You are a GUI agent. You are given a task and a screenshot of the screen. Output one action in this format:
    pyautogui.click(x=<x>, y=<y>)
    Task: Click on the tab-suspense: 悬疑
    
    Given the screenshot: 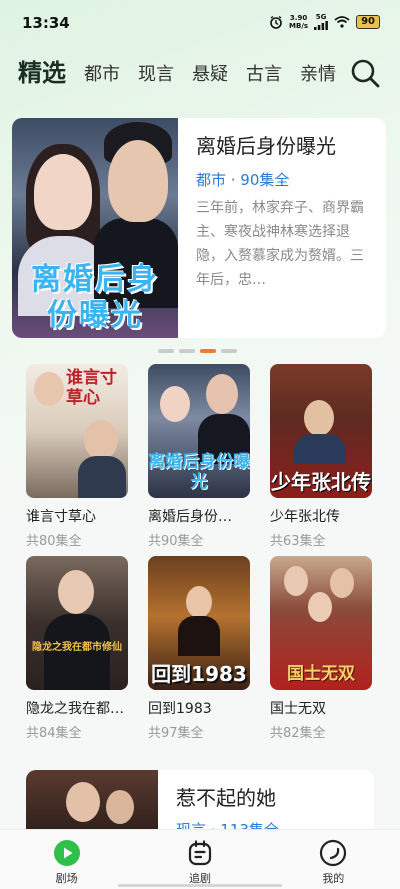 What is the action you would take?
    pyautogui.click(x=210, y=76)
    